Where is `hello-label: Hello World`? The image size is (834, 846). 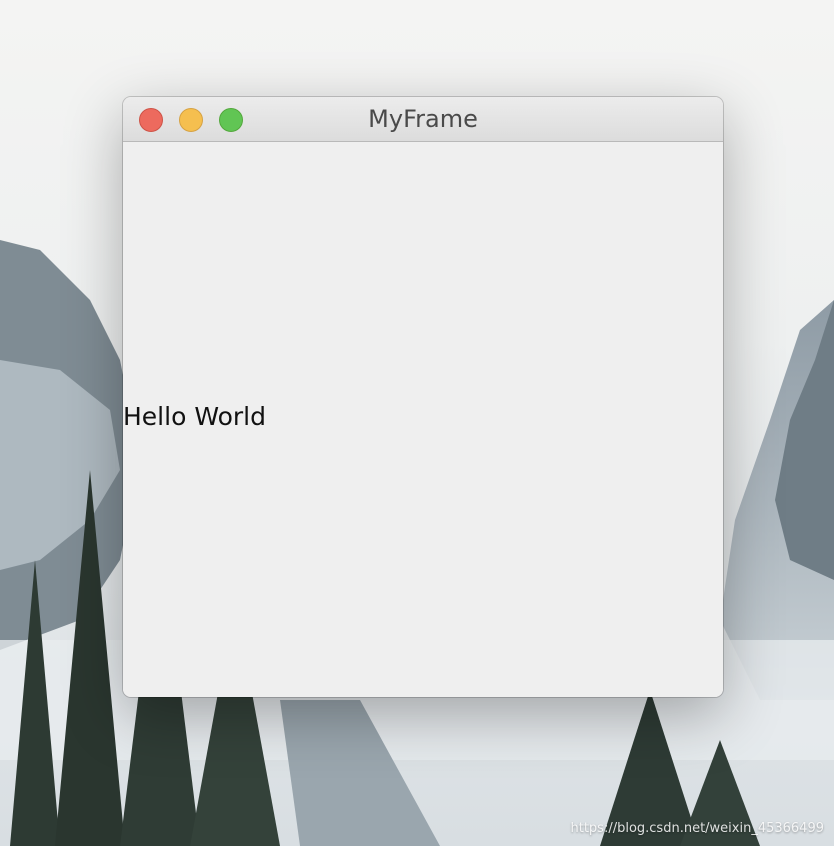
hello-label: Hello World is located at coordinates (194, 416).